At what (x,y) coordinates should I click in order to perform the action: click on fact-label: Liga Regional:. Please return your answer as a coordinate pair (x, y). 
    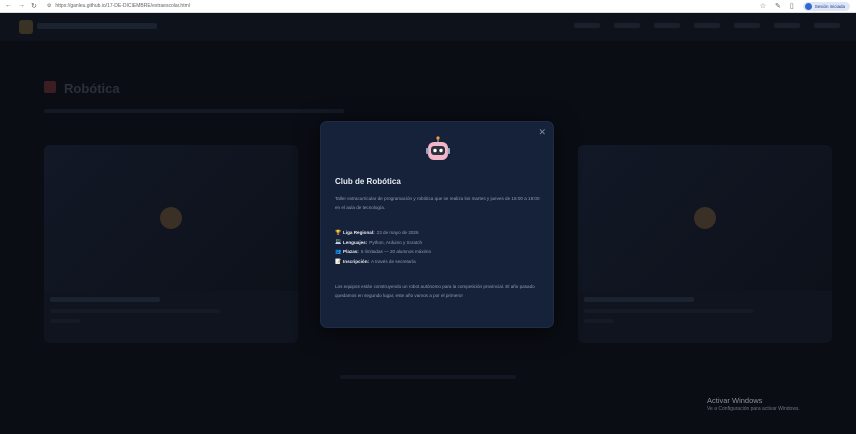
    Looking at the image, I should click on (359, 233).